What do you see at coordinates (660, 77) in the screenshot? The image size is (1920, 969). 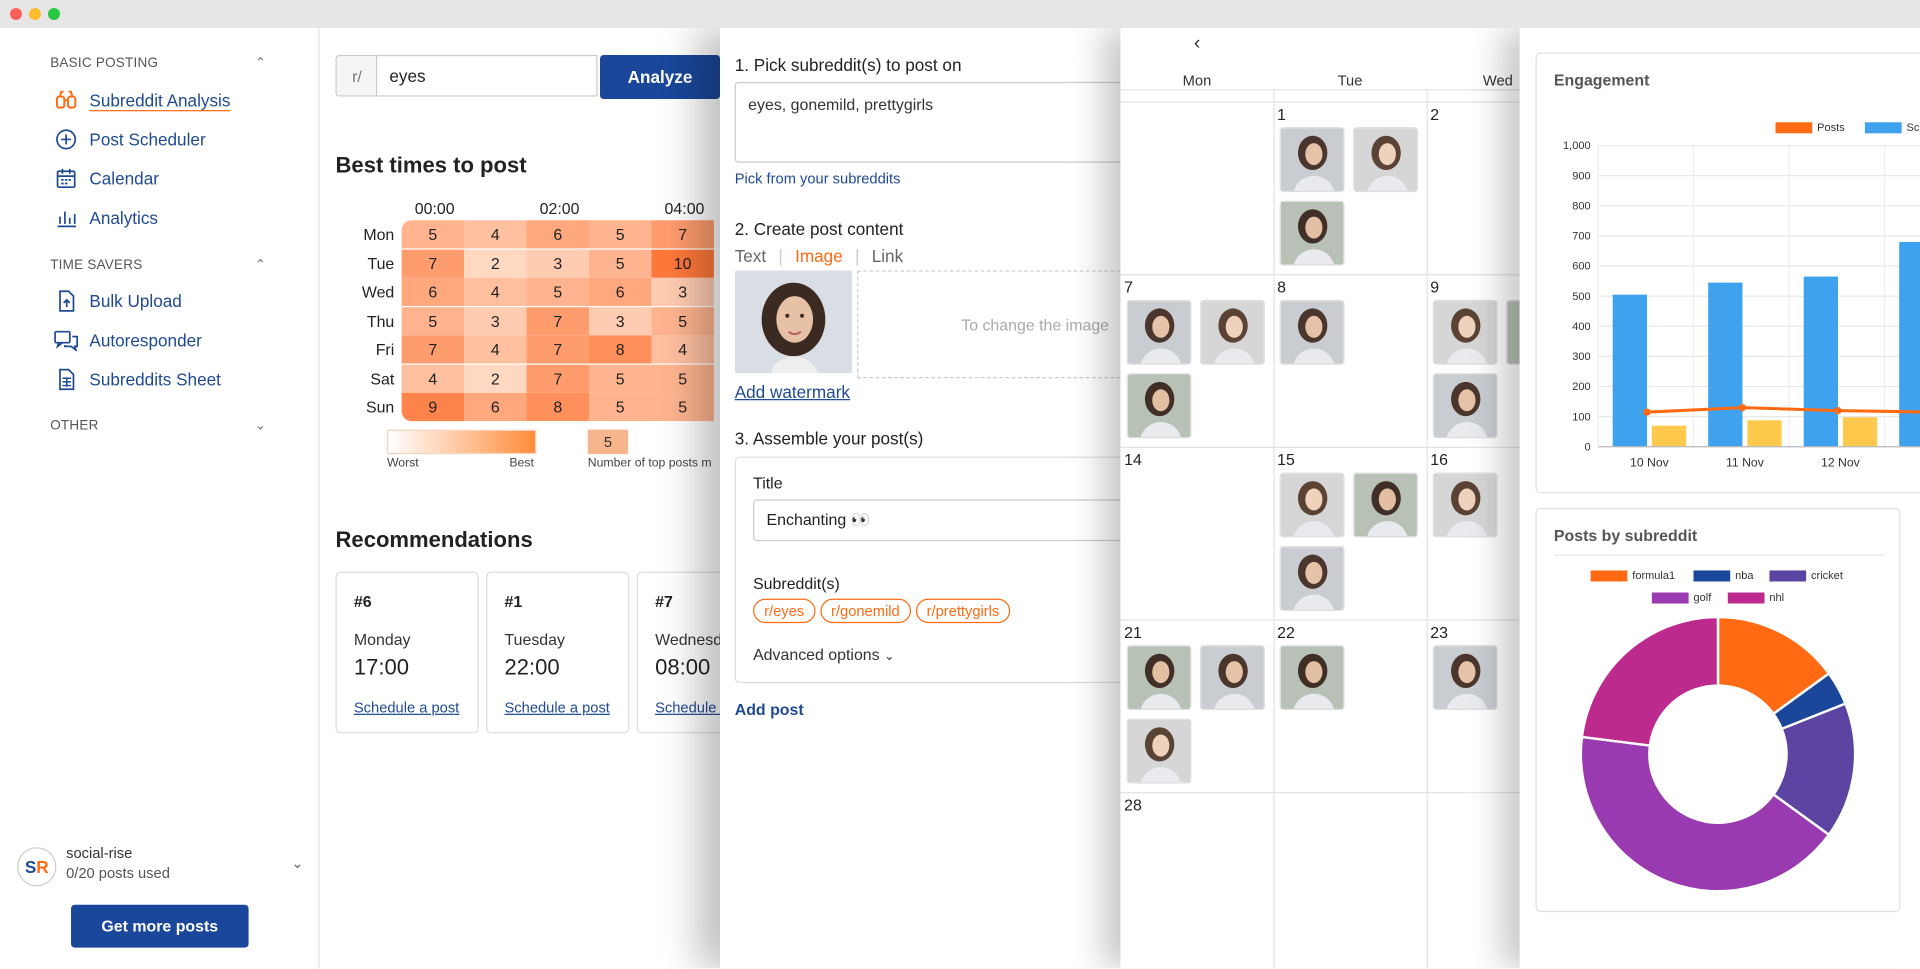 I see `analyze-button: Analyze` at bounding box center [660, 77].